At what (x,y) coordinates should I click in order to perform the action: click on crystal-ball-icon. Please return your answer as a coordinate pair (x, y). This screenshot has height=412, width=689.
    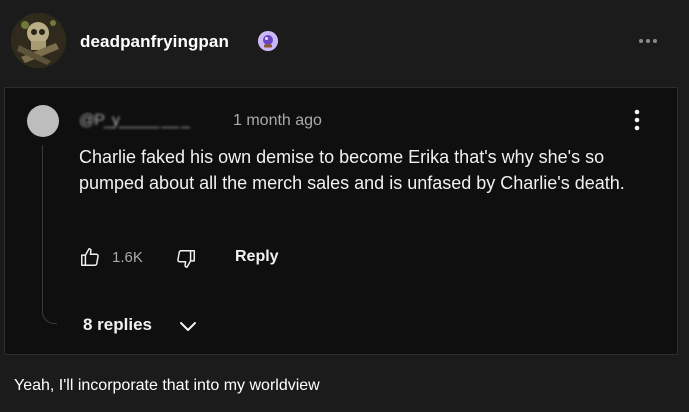
    Looking at the image, I should click on (268, 41).